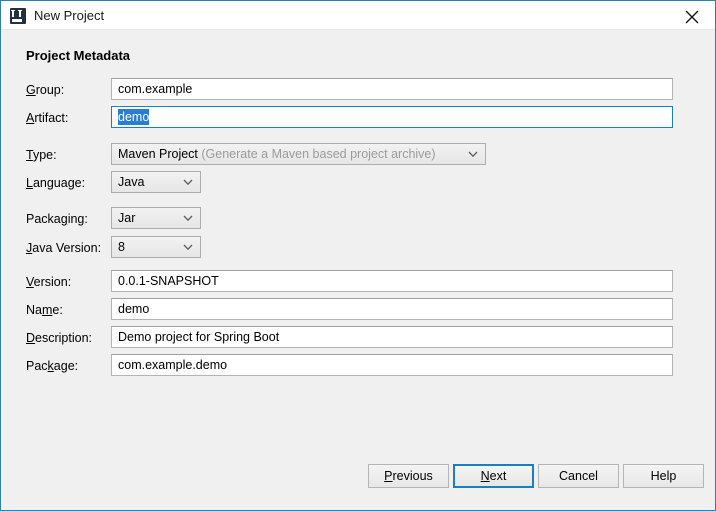 The width and height of the screenshot is (716, 511). Describe the element at coordinates (392, 89) in the screenshot. I see `group-input: com.example` at that location.